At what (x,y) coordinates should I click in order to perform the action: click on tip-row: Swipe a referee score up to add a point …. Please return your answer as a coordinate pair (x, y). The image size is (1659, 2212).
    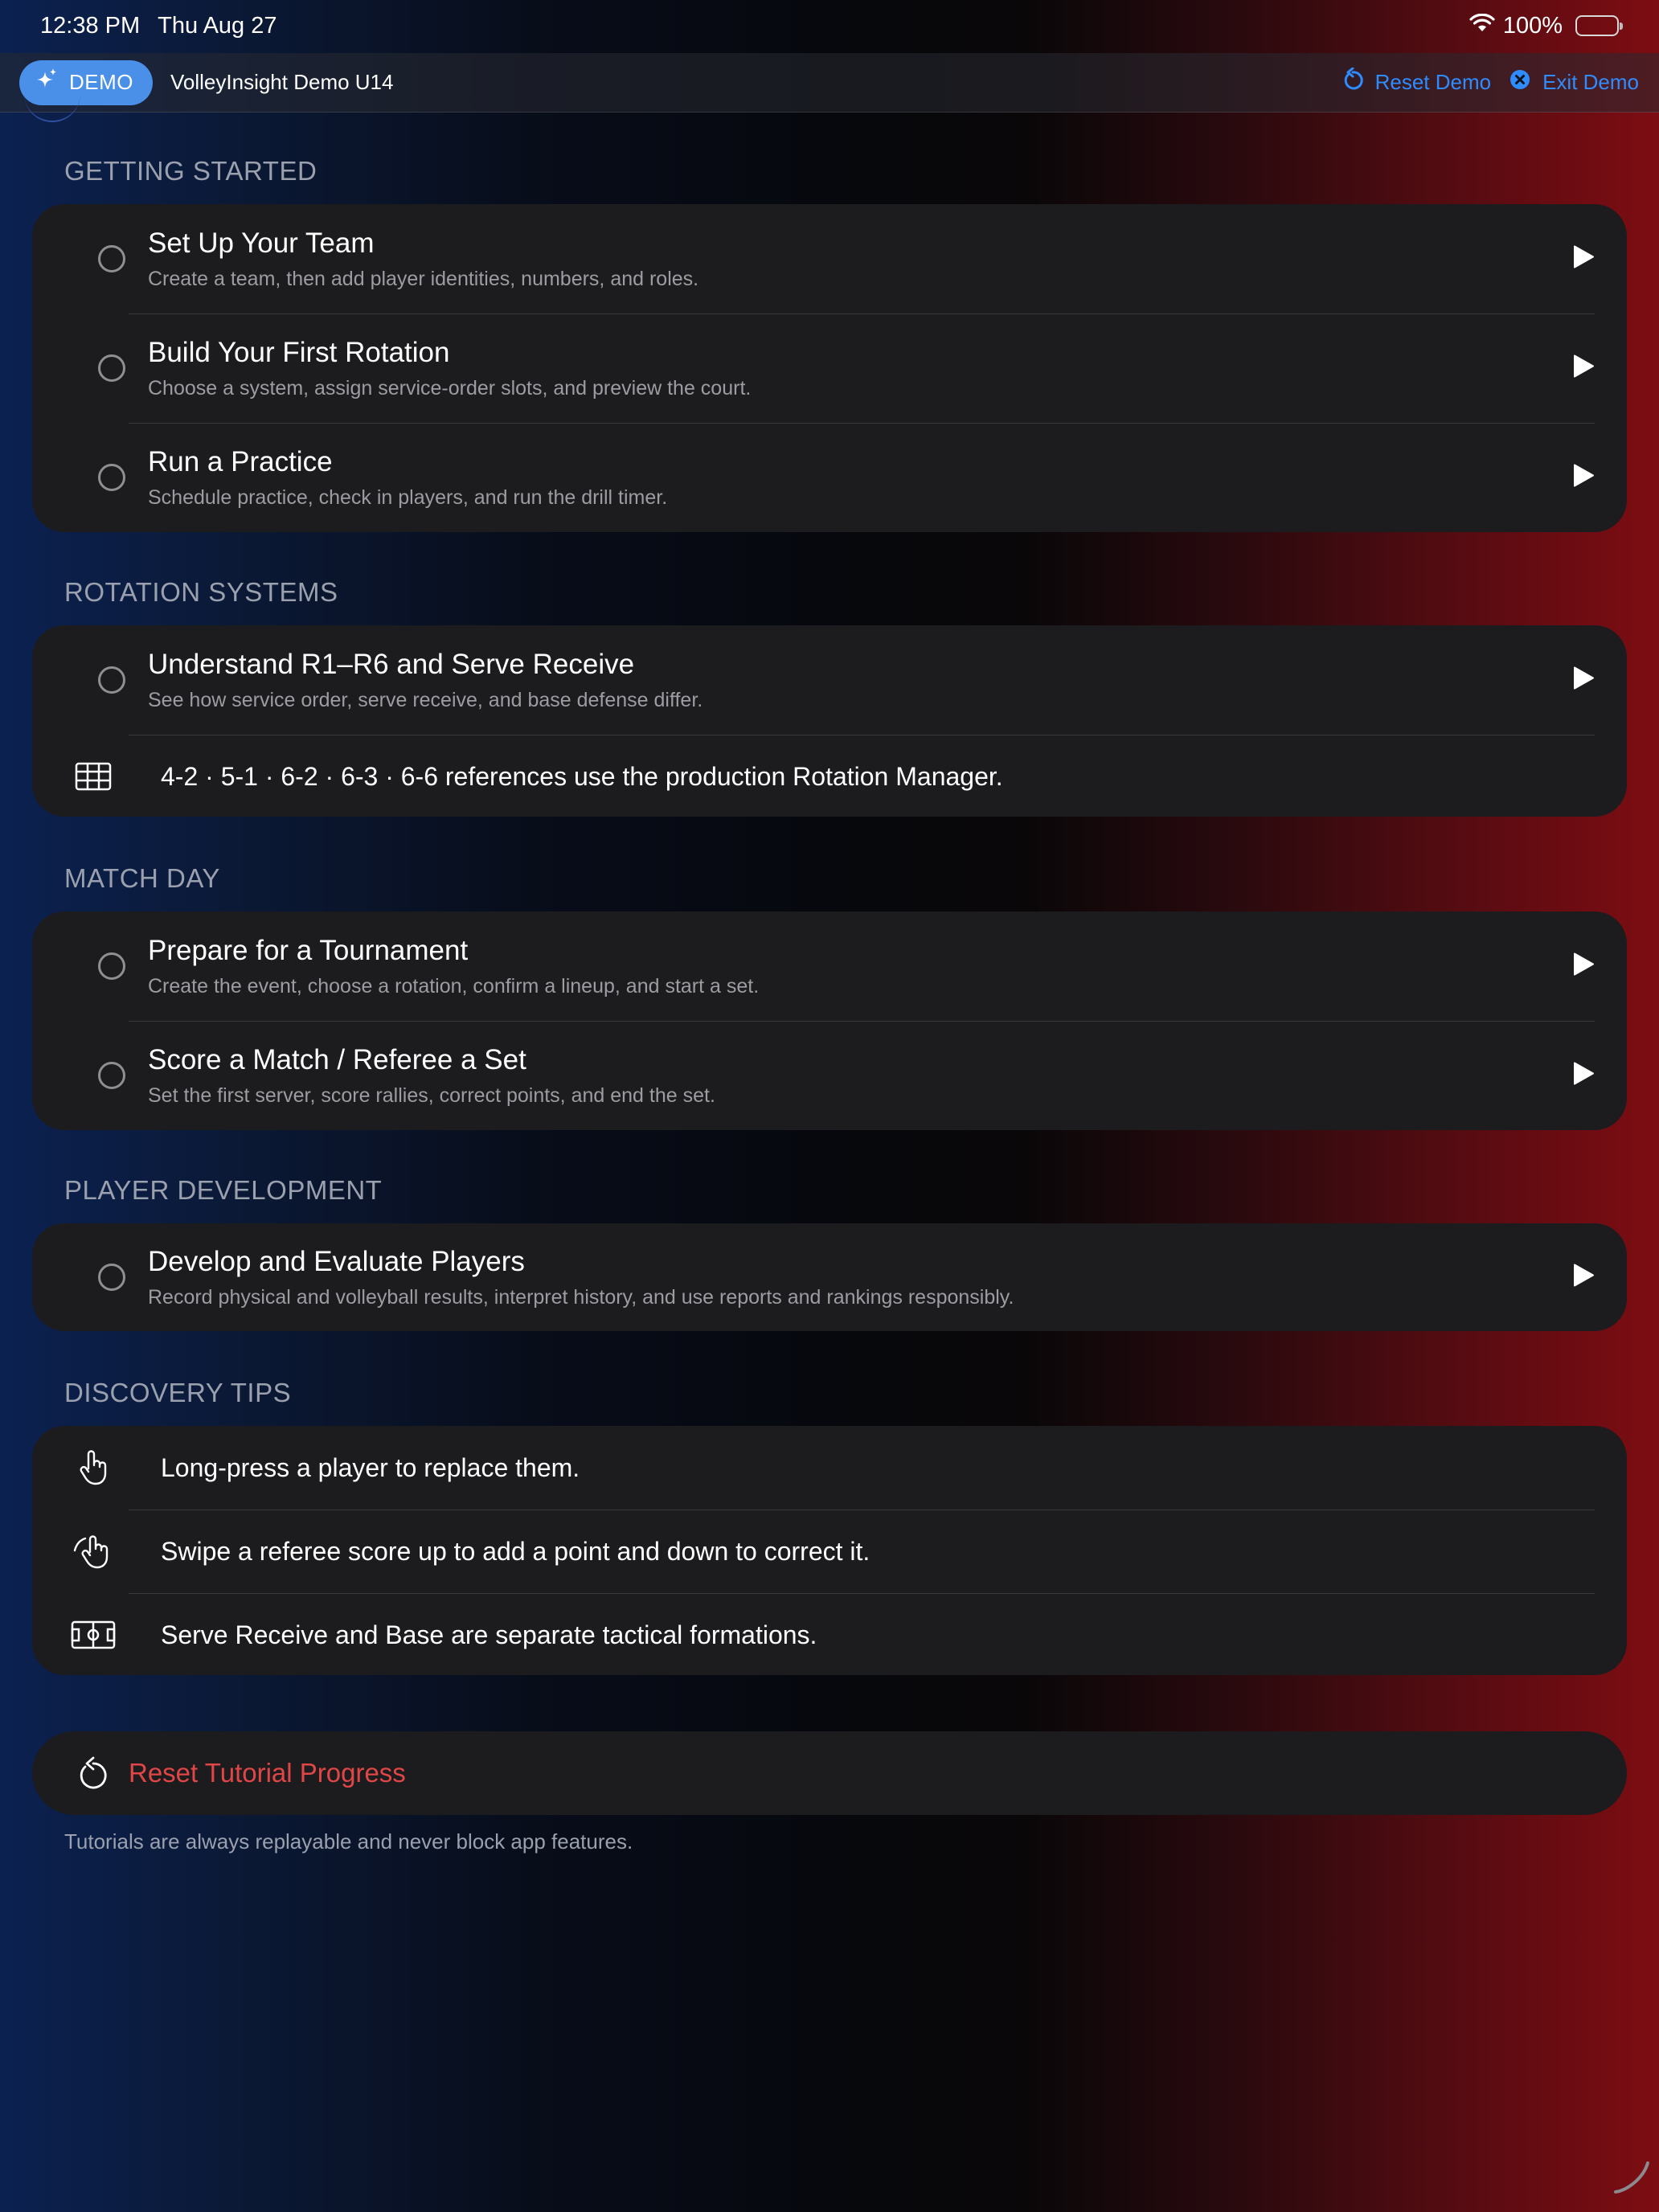
    Looking at the image, I should click on (829, 1551).